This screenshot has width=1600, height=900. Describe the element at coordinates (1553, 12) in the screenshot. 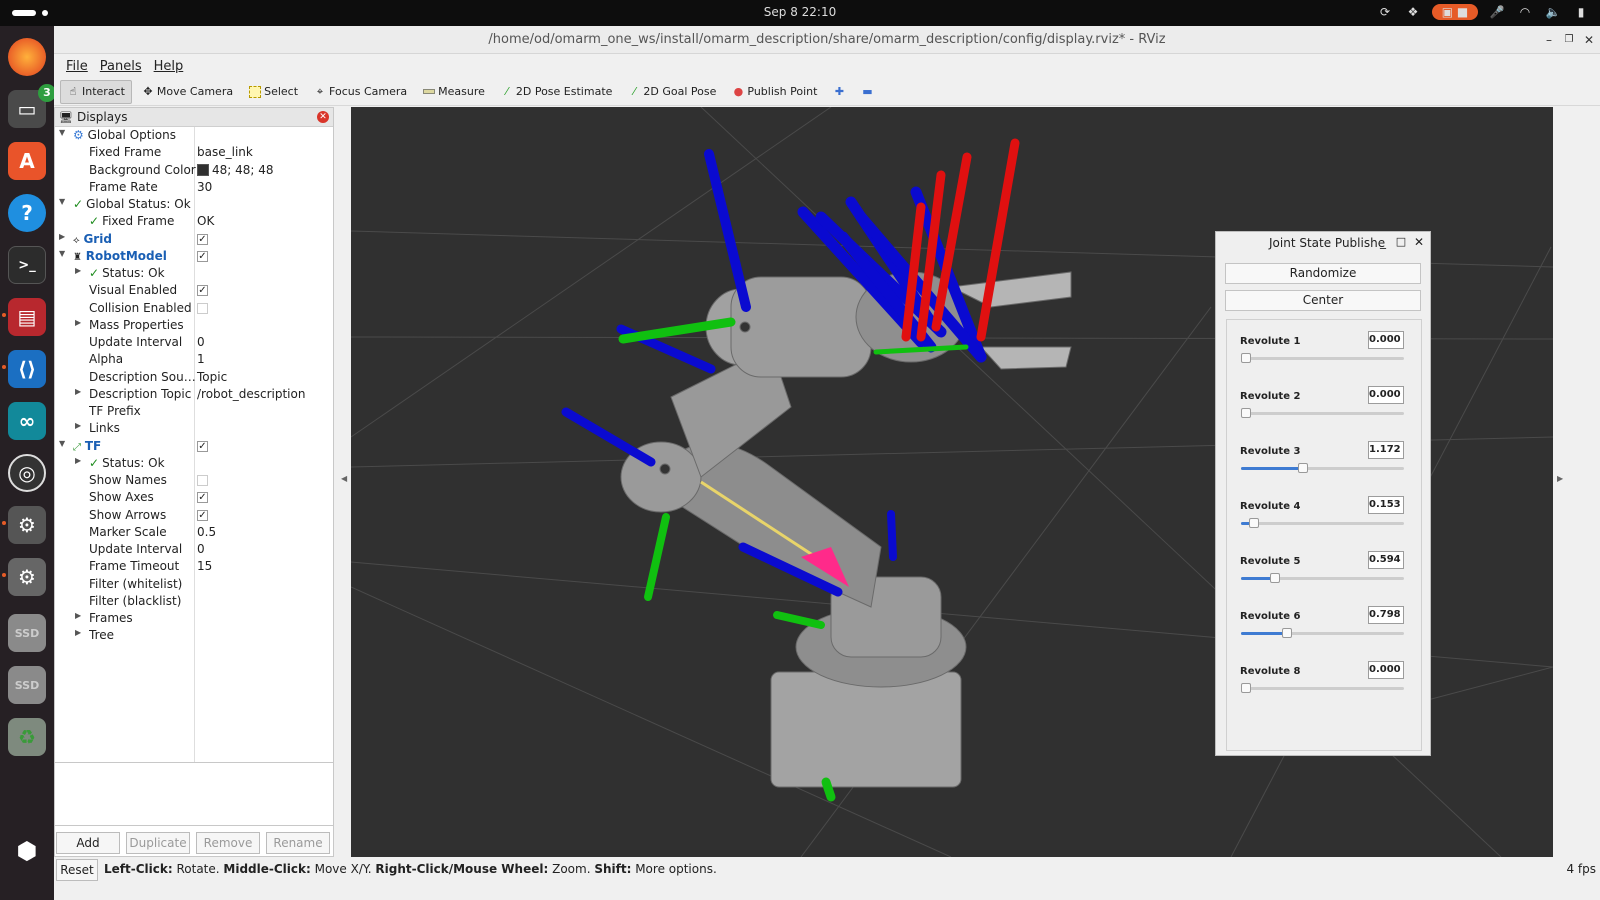

I see `volume-icon: 🔈` at that location.